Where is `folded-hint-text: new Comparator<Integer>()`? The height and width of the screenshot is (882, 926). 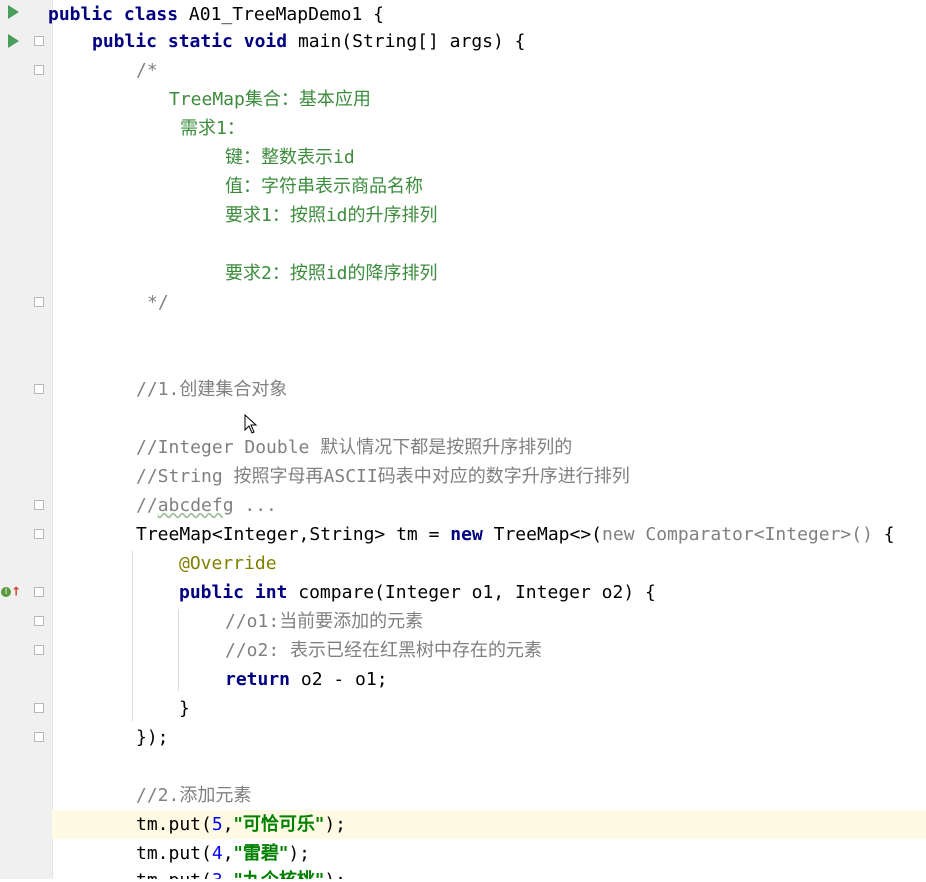 folded-hint-text: new Comparator<Integer>() is located at coordinates (737, 534).